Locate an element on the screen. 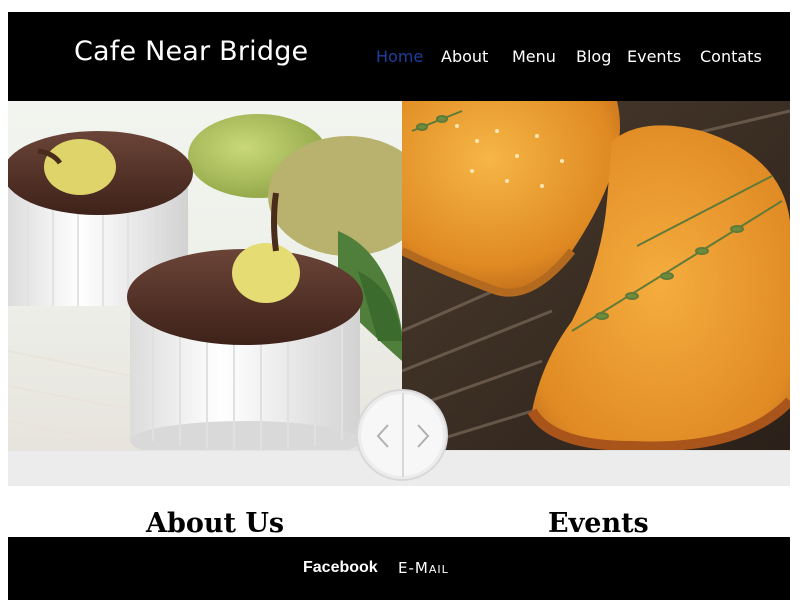 The image size is (800, 600). chevron-left-icon is located at coordinates (383, 436).